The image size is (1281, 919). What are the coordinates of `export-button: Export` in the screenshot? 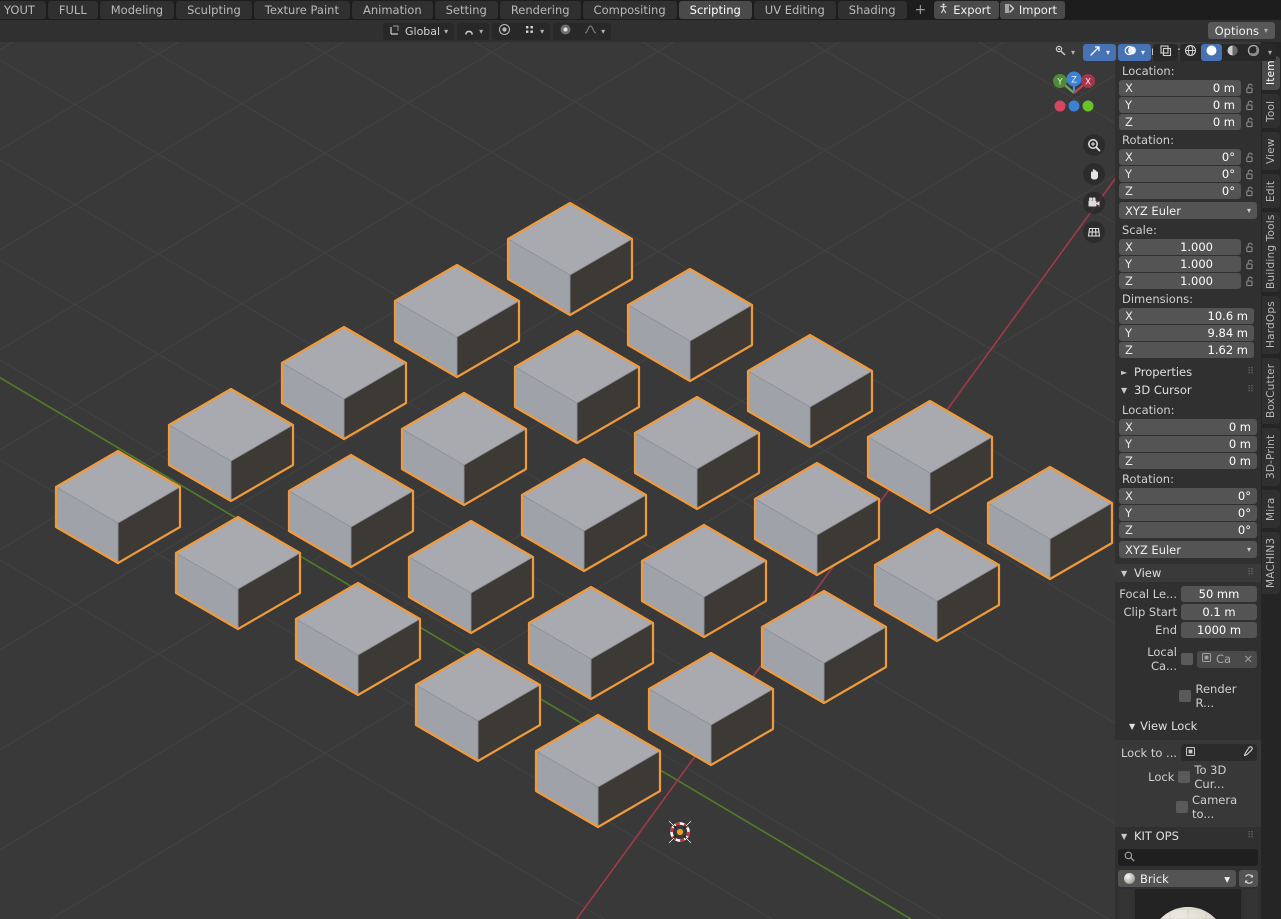 It's located at (966, 10).